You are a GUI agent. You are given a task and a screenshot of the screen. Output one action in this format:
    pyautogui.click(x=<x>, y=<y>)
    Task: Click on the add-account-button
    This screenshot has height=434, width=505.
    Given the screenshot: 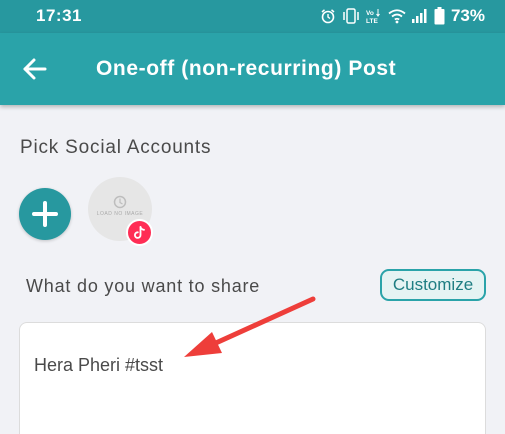 What is the action you would take?
    pyautogui.click(x=45, y=214)
    